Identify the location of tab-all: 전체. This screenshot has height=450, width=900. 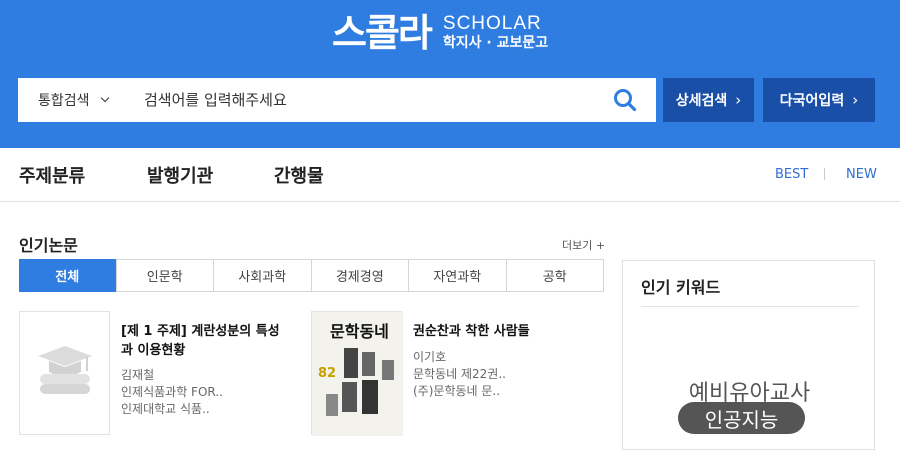
(67, 275).